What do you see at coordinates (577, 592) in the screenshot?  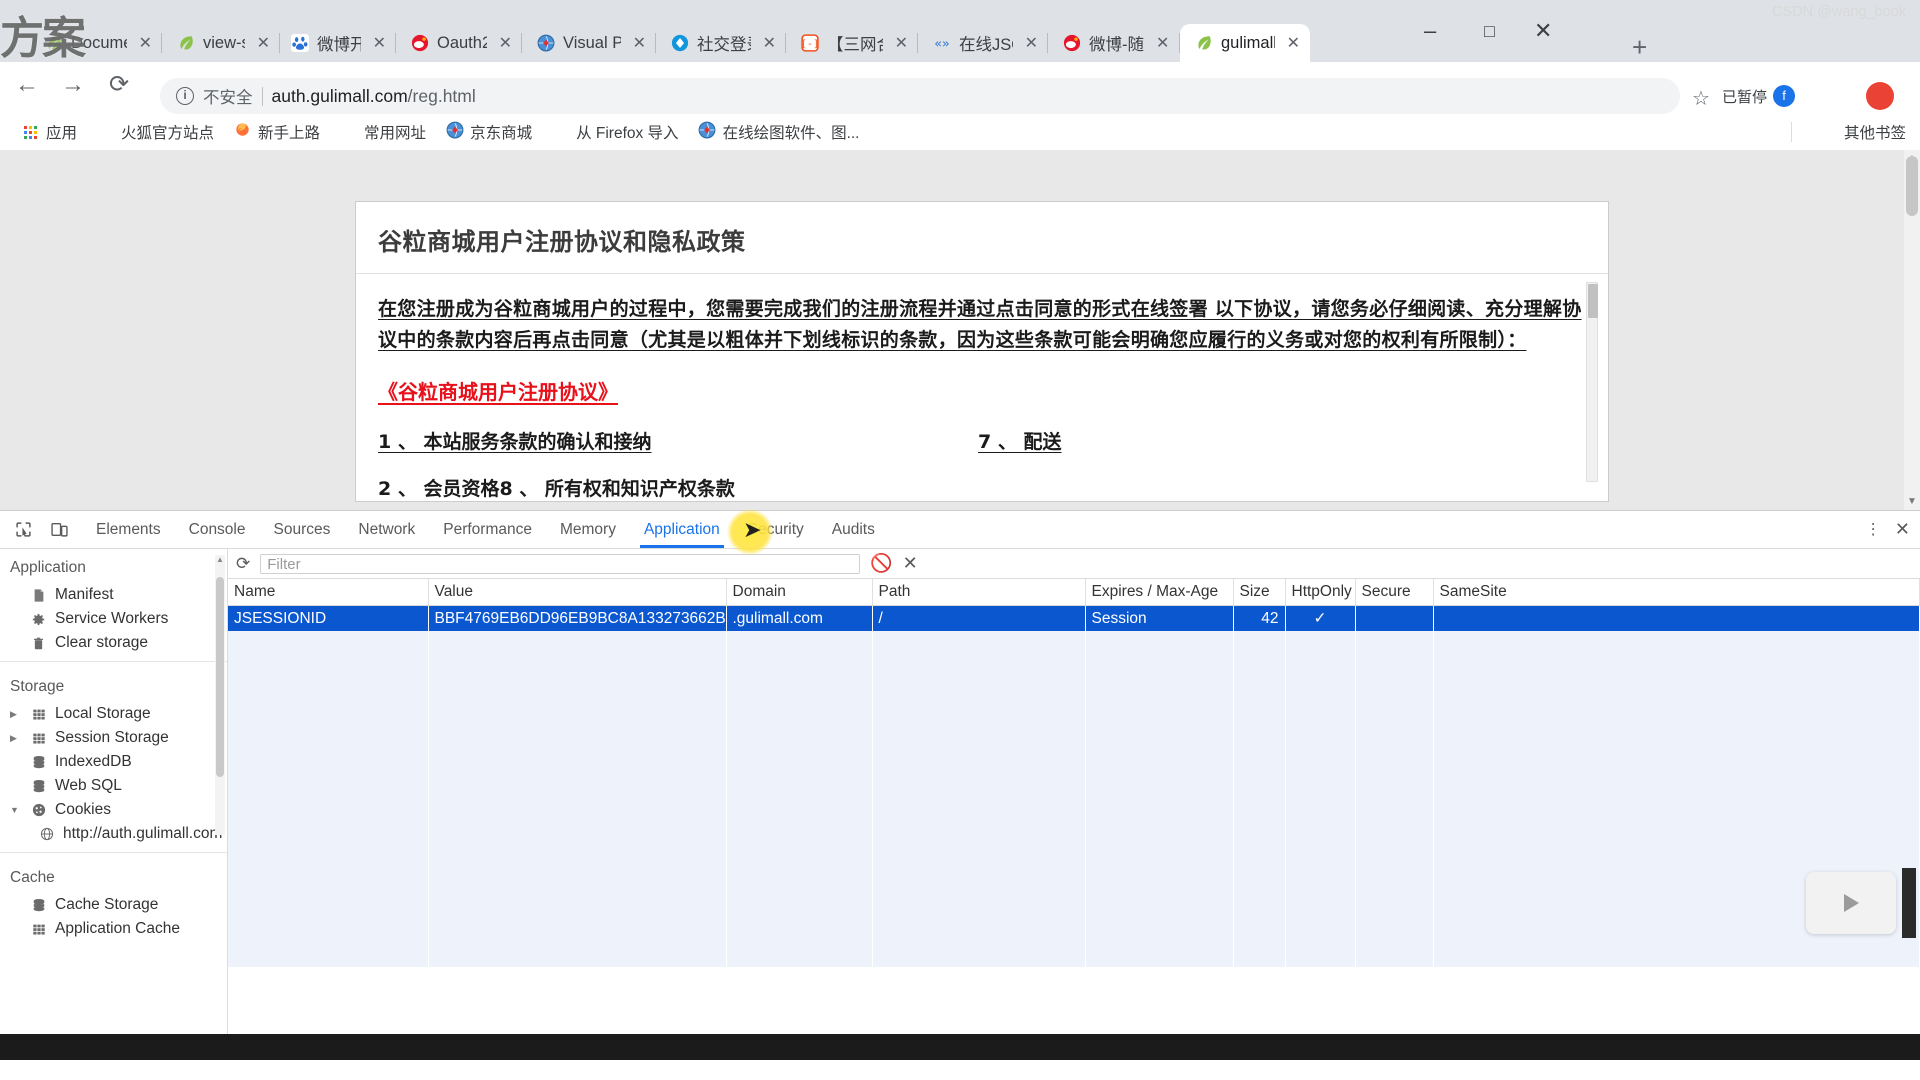 I see `cookie-column-header: Value` at bounding box center [577, 592].